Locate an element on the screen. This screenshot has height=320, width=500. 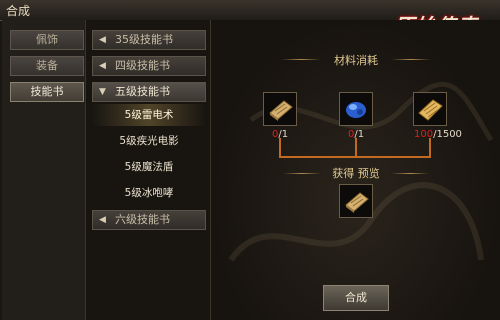
category-tab-equipment: 装备 is located at coordinates (47, 66).